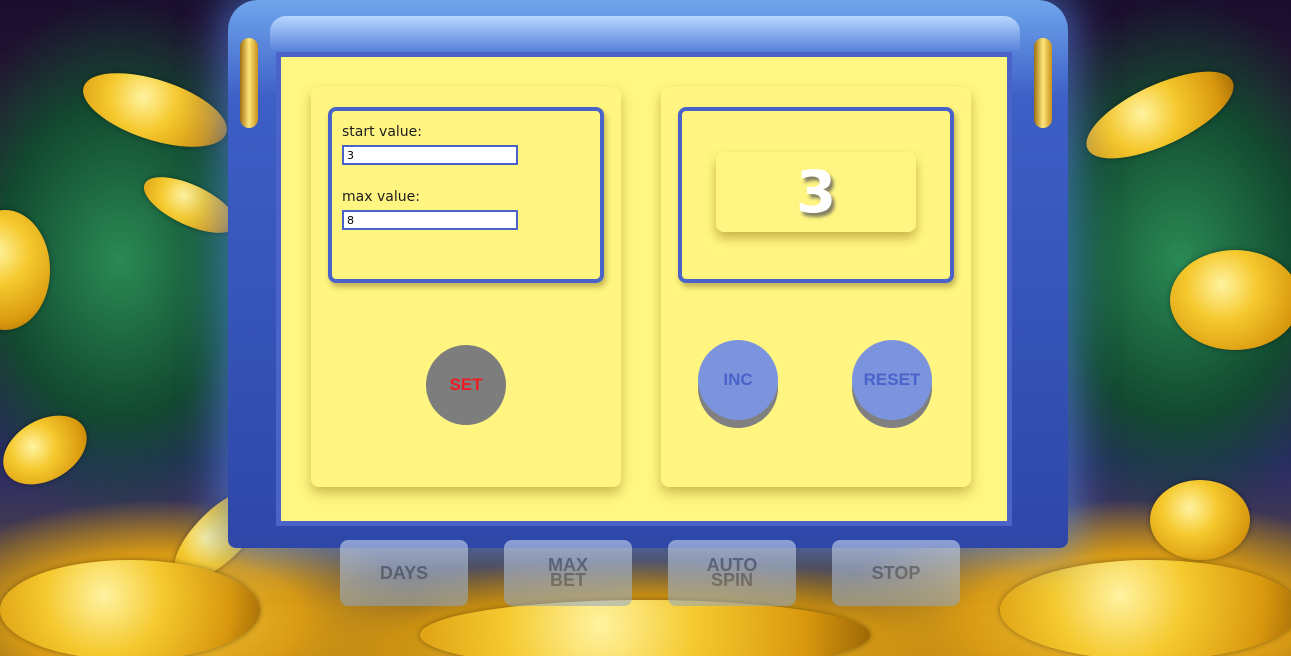  I want to click on machine-key: STOP, so click(896, 573).